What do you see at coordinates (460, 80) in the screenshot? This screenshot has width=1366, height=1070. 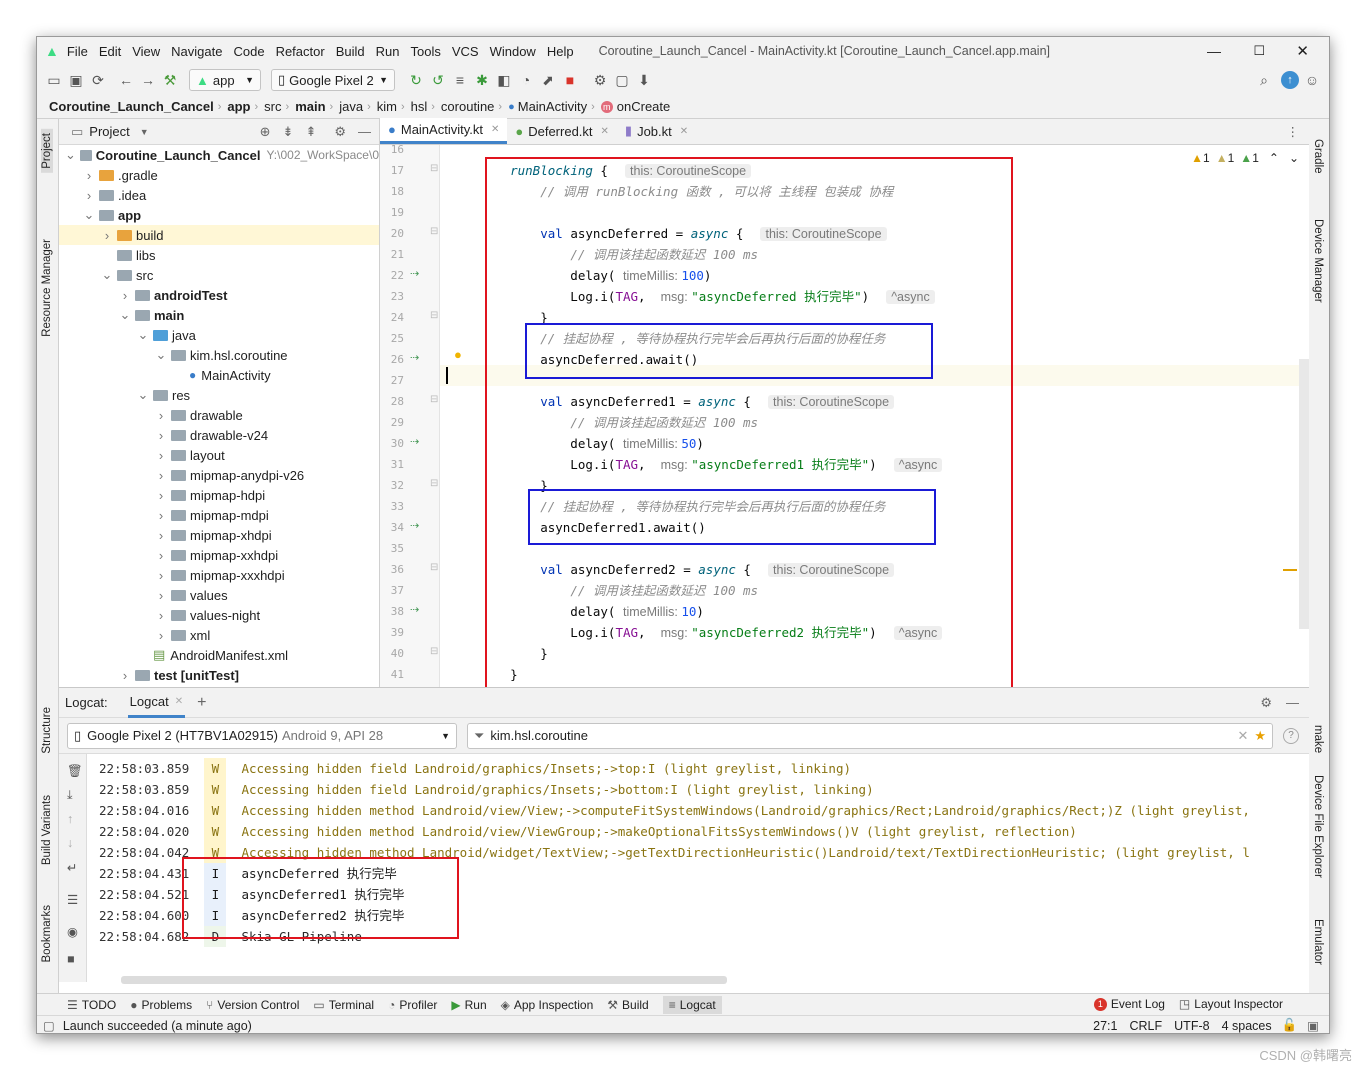 I see `list-icon: ≡` at bounding box center [460, 80].